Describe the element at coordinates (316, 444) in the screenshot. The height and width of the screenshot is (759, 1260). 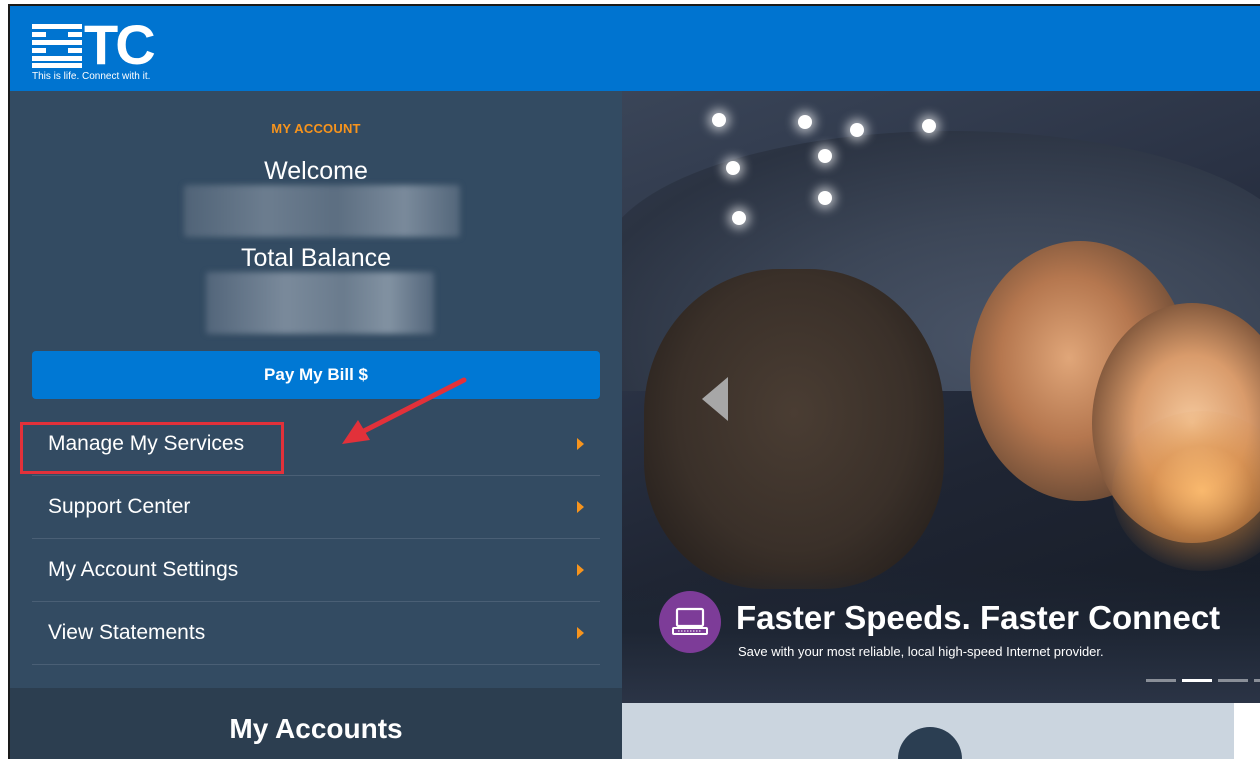
I see `menu-item-manage-my-services: Manage My Services` at that location.